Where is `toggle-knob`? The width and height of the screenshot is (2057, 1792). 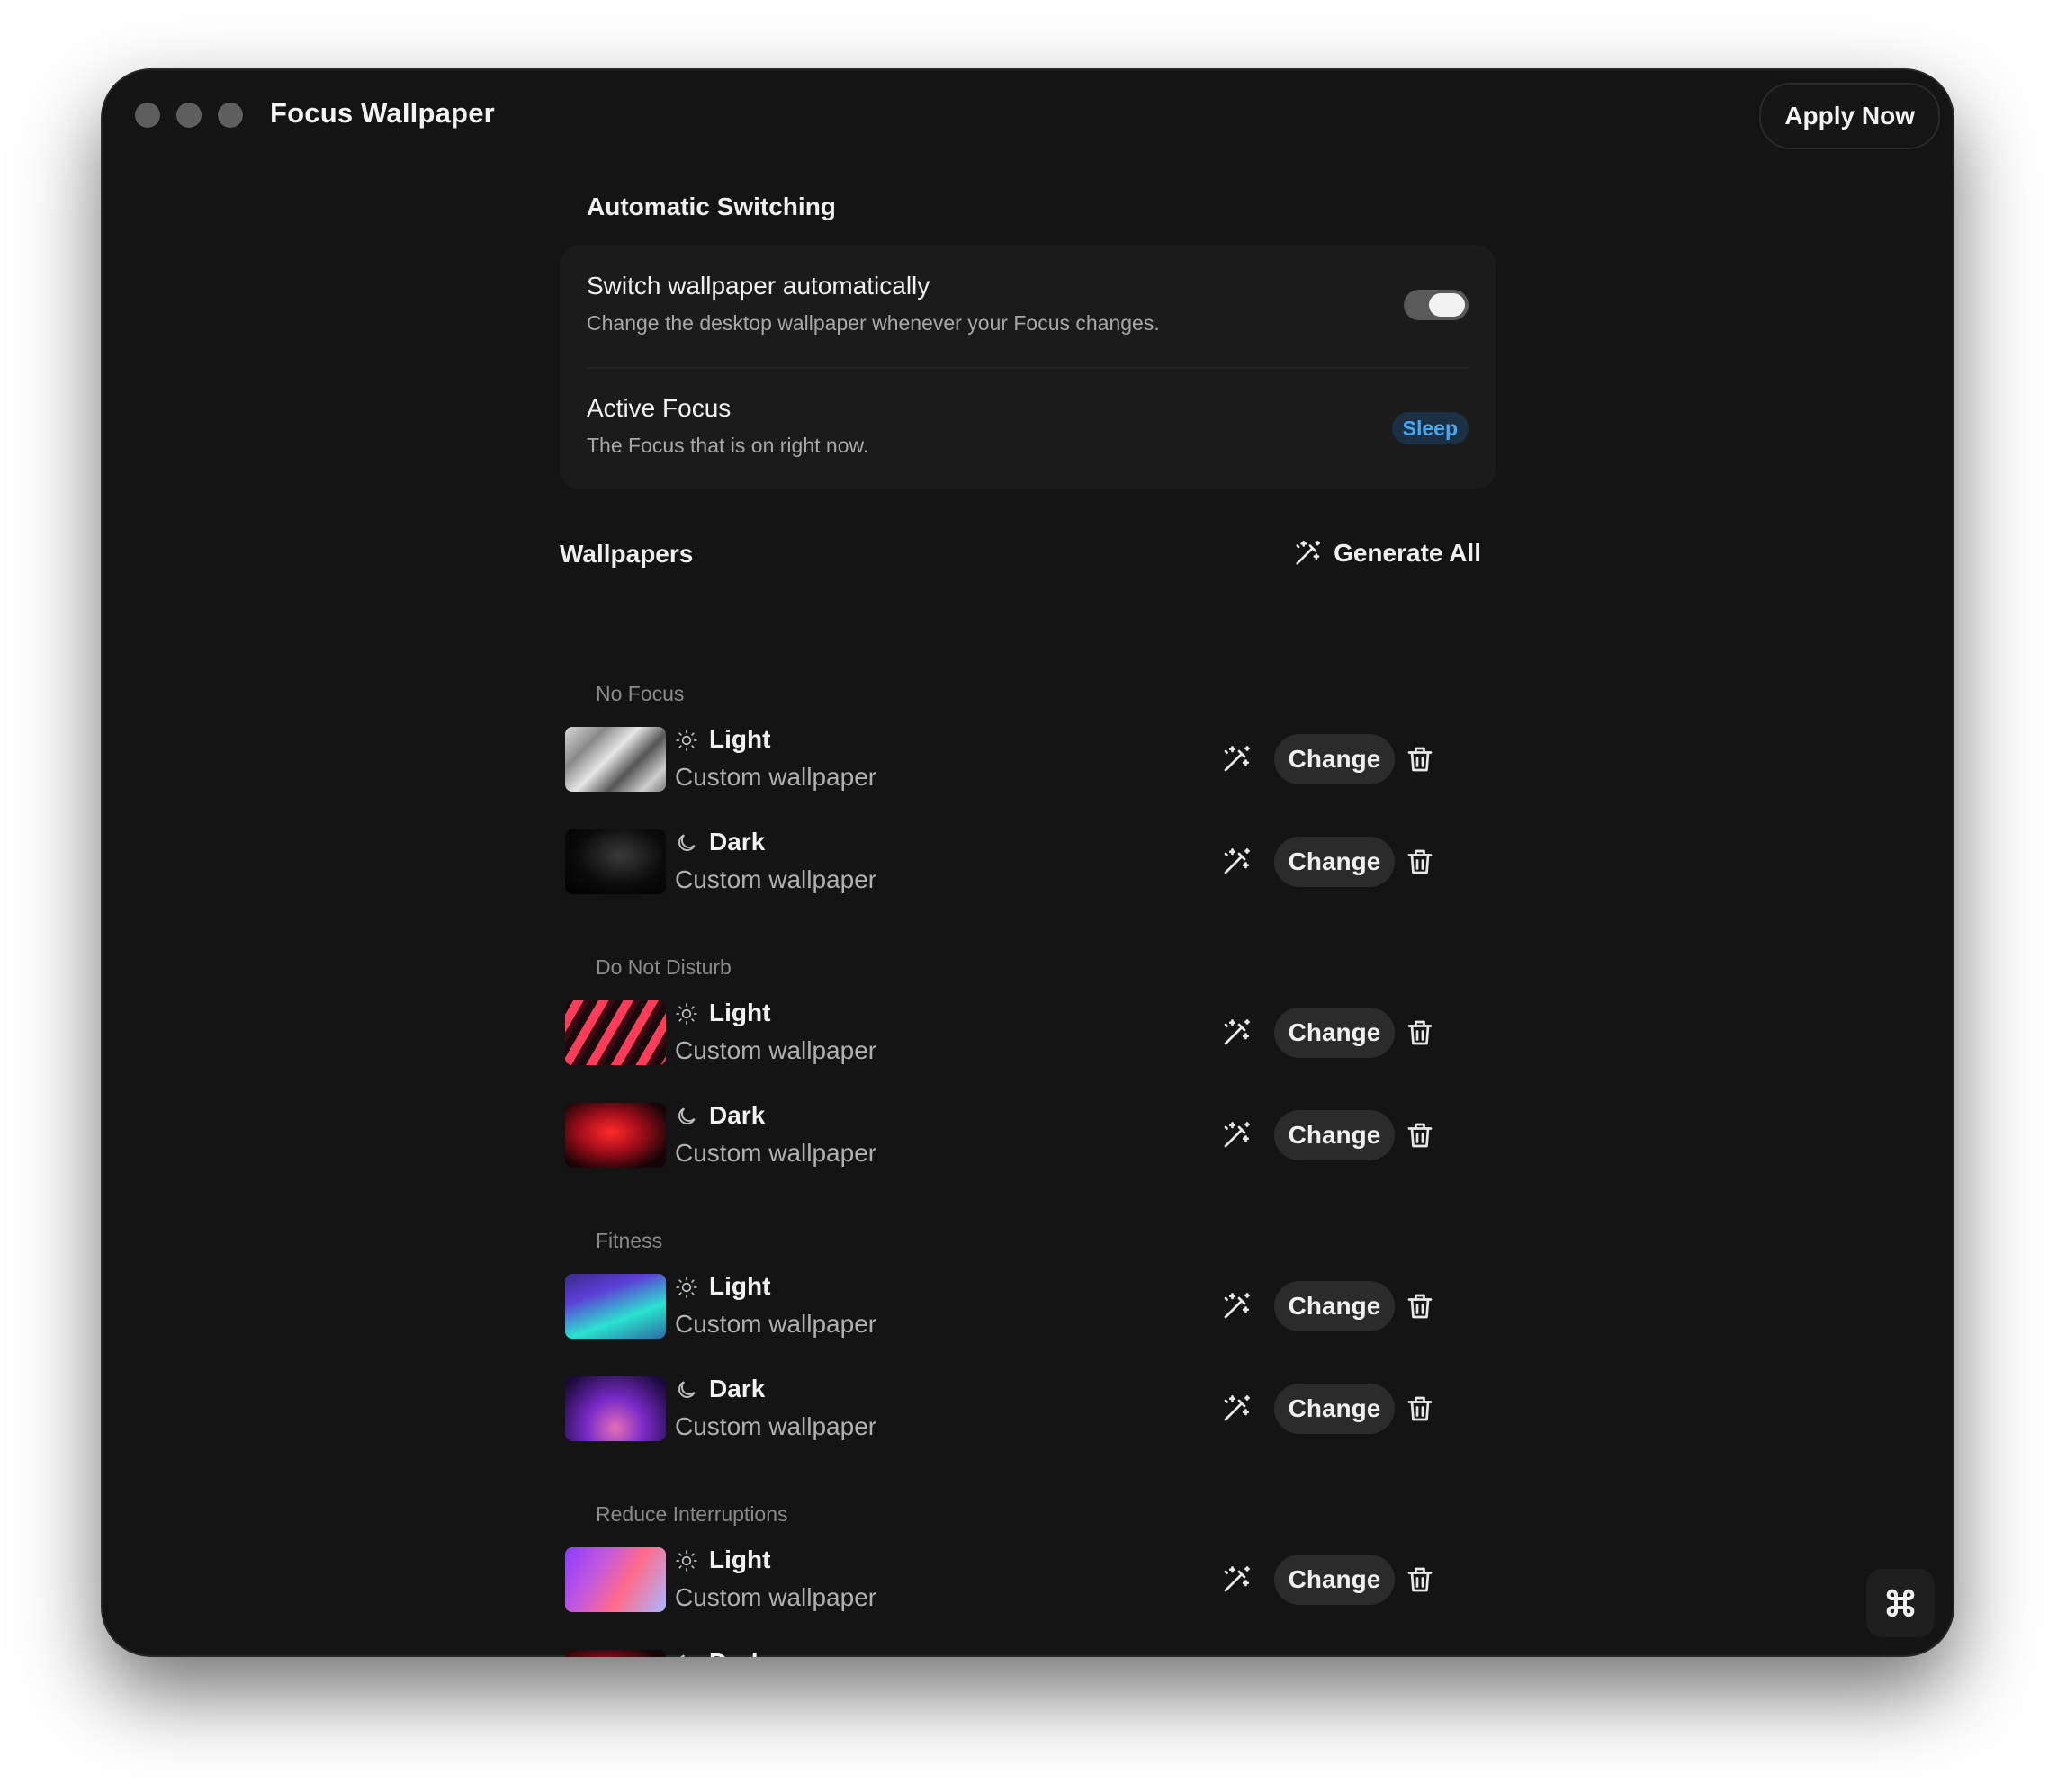
toggle-knob is located at coordinates (1447, 305).